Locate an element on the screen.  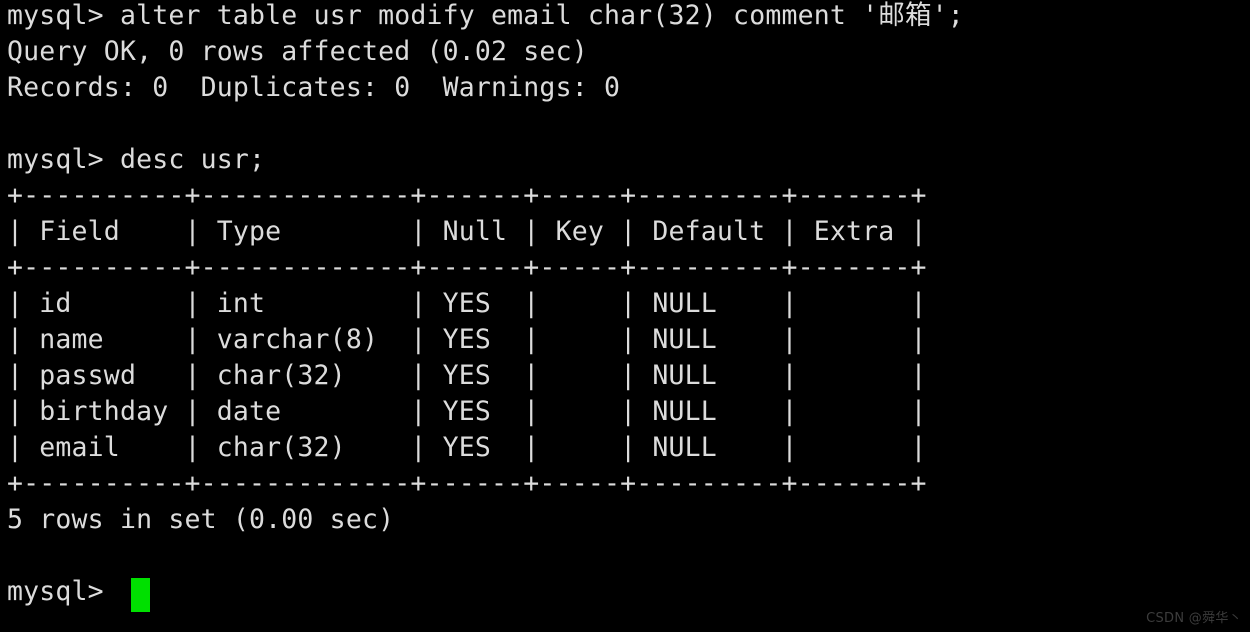
terminal-cursor is located at coordinates (140, 595).